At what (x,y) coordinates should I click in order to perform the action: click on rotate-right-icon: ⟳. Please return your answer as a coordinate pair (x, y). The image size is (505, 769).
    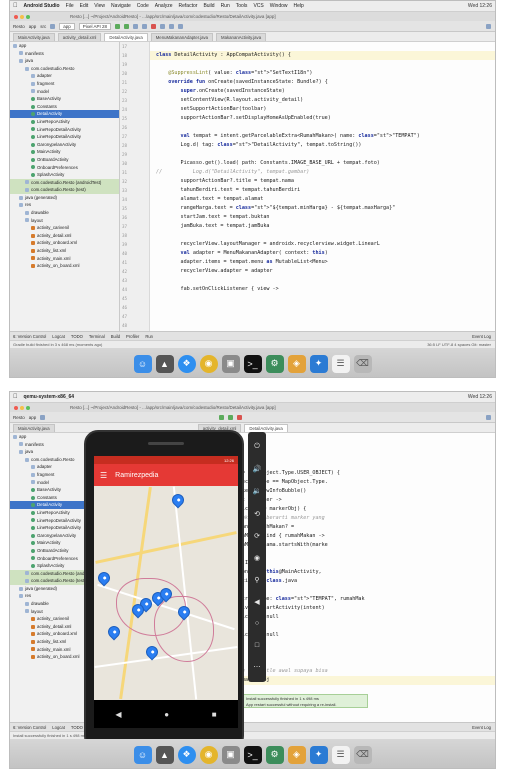
    Looking at the image, I should click on (257, 536).